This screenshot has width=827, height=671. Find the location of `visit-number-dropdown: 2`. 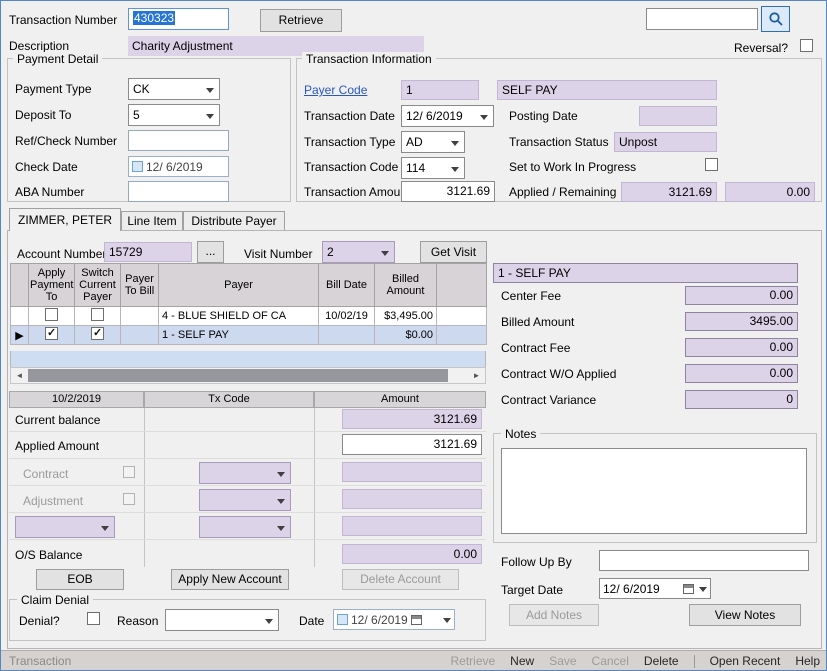

visit-number-dropdown: 2 is located at coordinates (358, 252).